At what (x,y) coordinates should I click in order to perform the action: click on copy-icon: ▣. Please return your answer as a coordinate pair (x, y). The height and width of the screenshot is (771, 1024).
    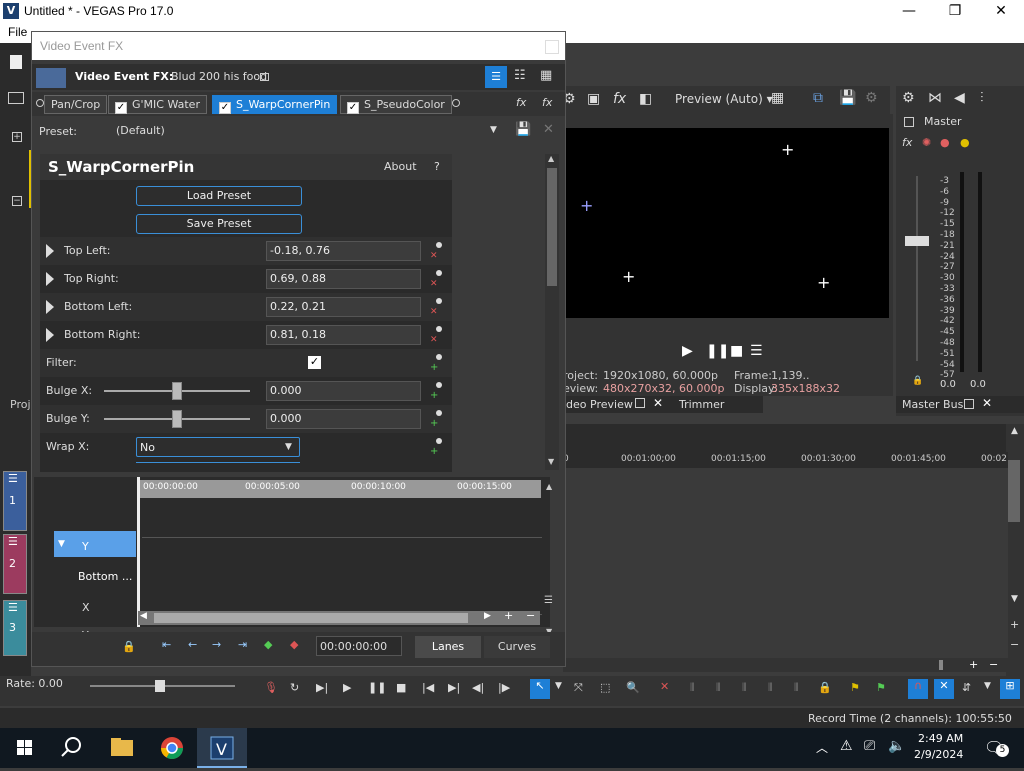
    Looking at the image, I should click on (593, 99).